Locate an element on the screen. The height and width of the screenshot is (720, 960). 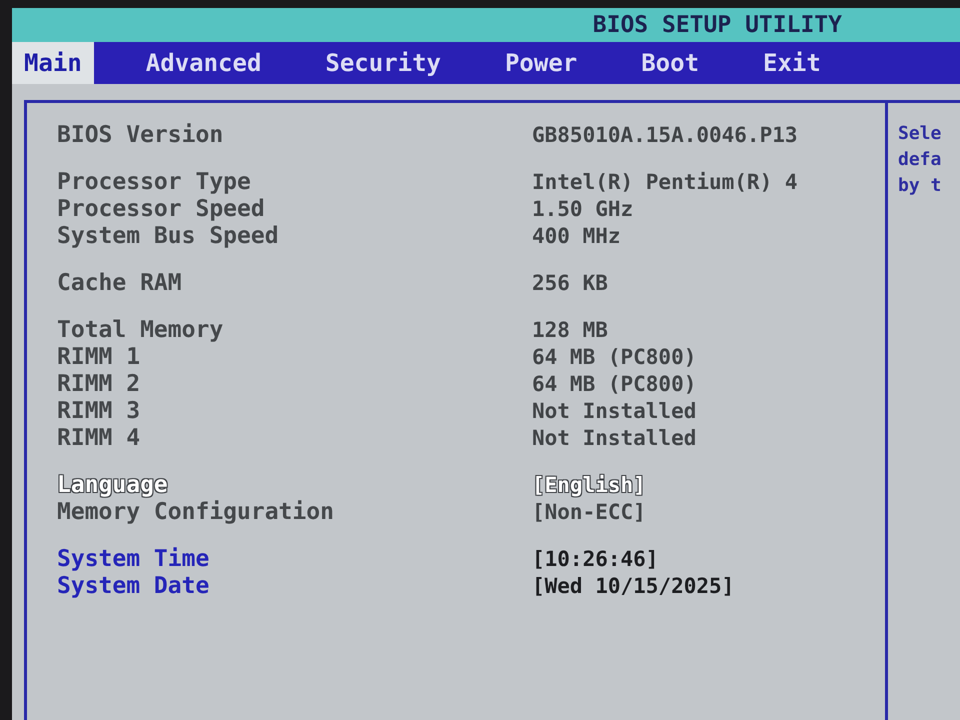
setting-label: System Date is located at coordinates (294, 585).